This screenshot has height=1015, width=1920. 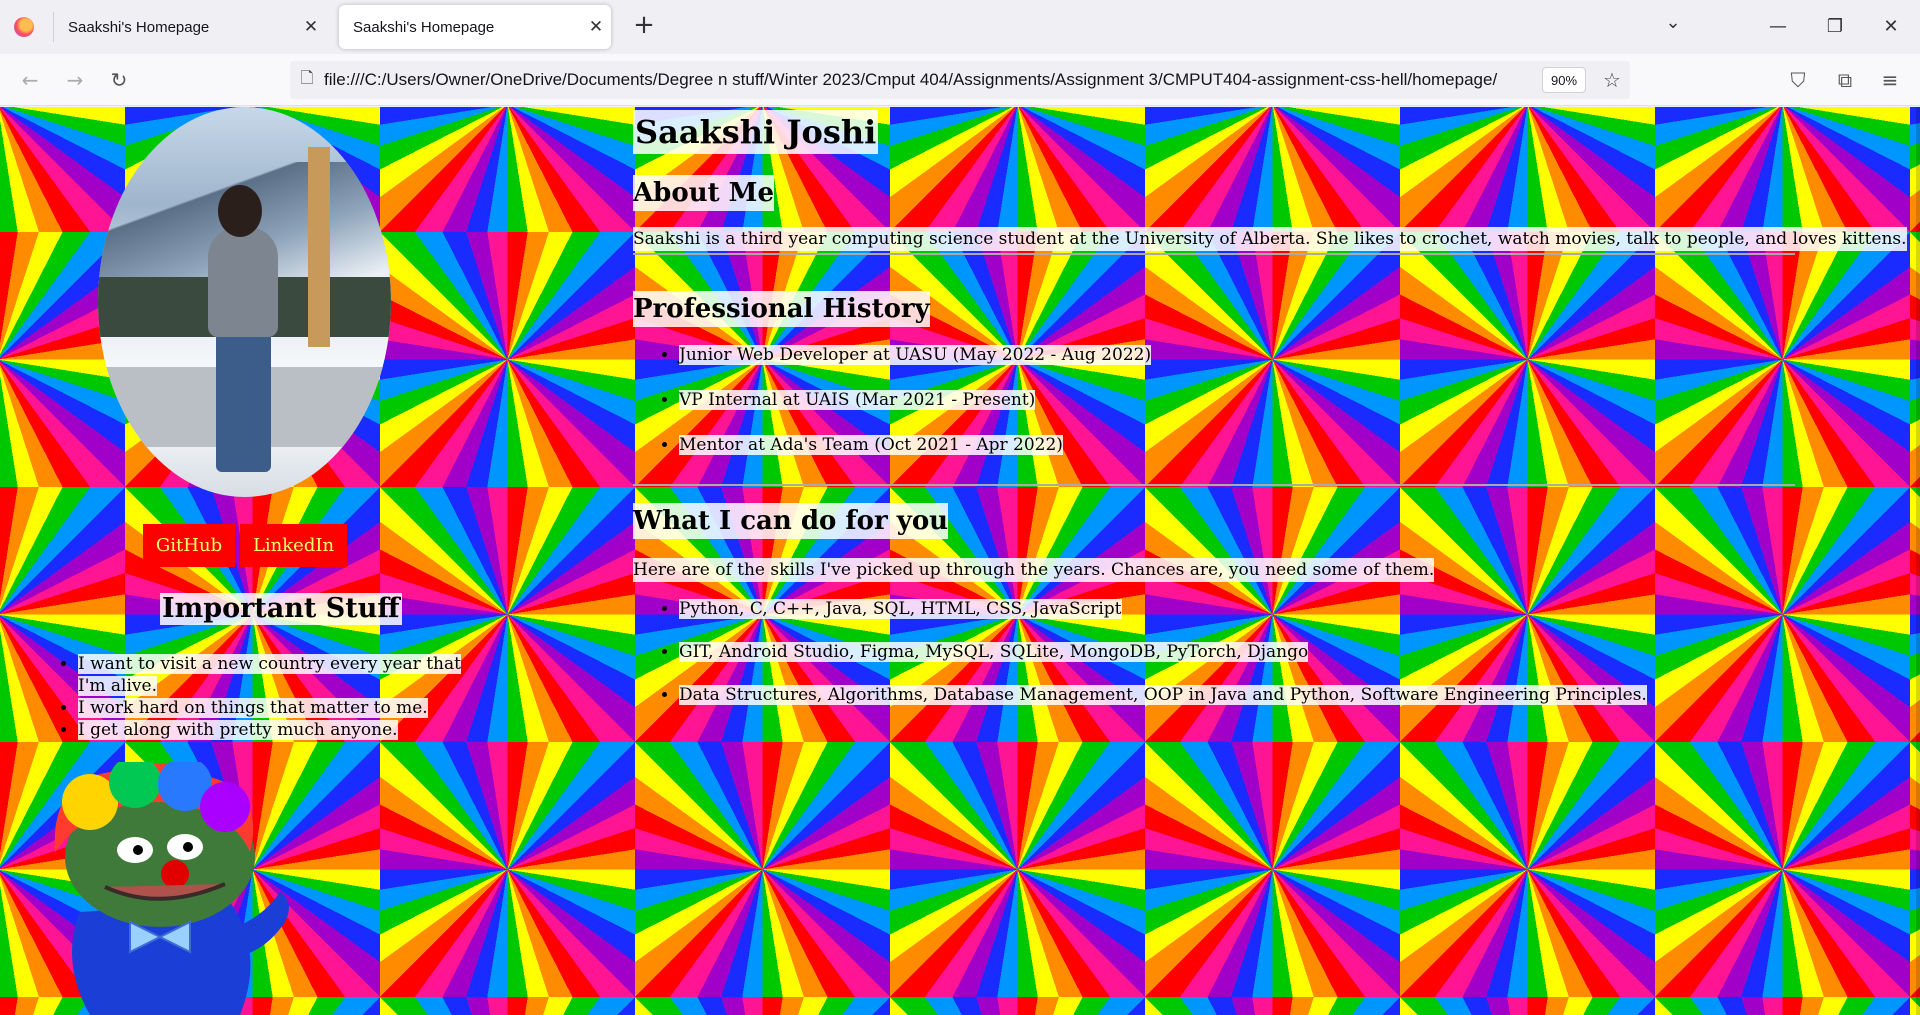 What do you see at coordinates (1798, 80) in the screenshot?
I see `pocket-icon: ⛉` at bounding box center [1798, 80].